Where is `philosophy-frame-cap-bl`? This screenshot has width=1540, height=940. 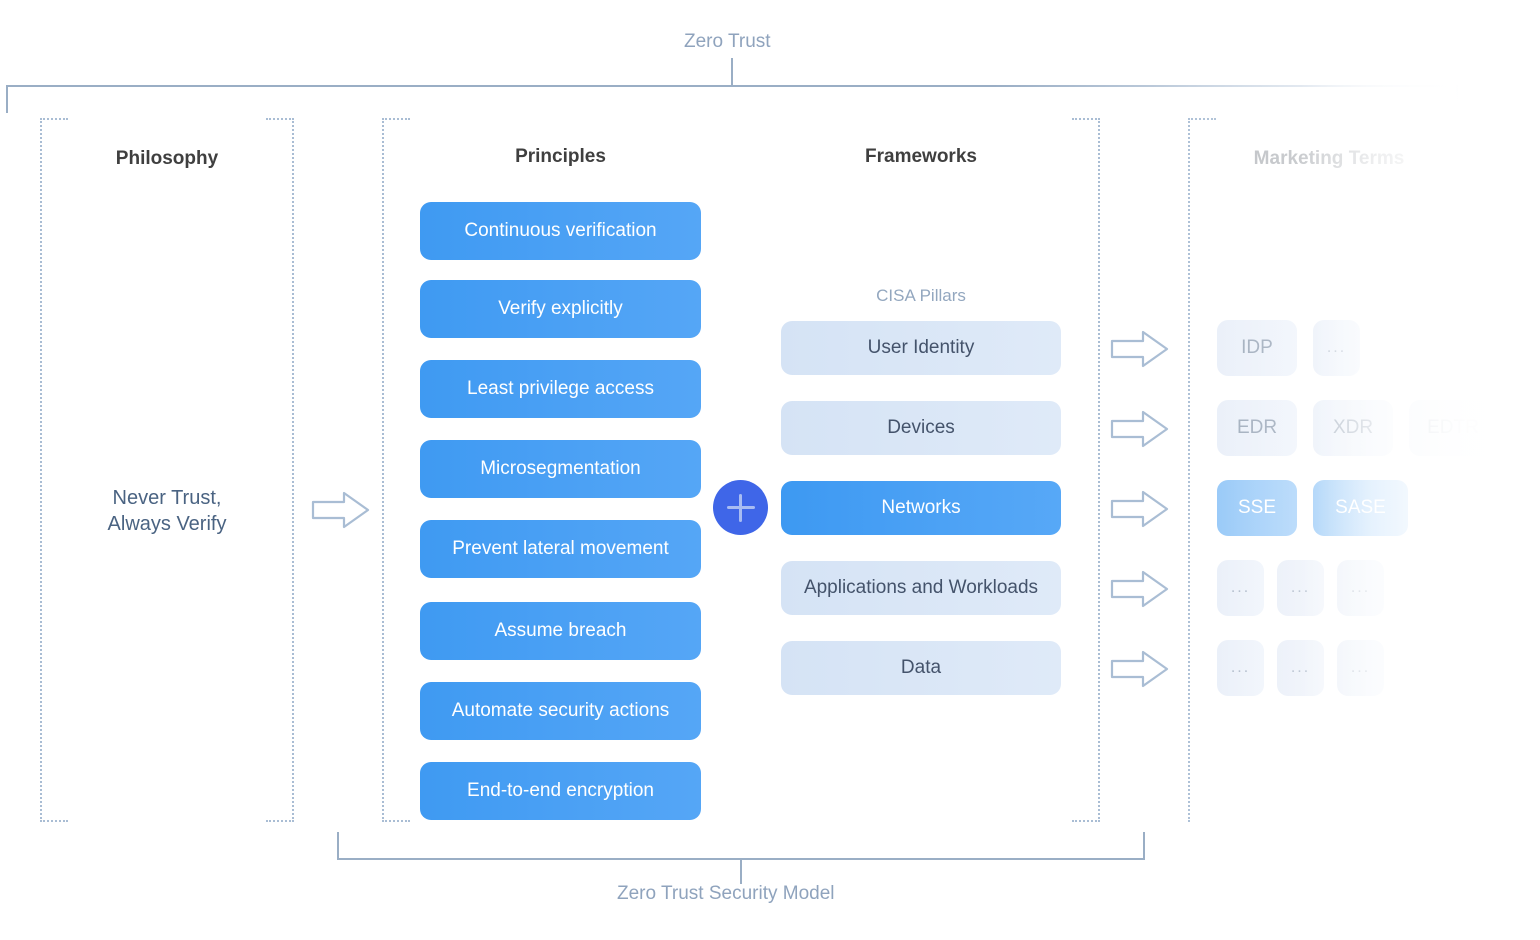
philosophy-frame-cap-bl is located at coordinates (54, 821).